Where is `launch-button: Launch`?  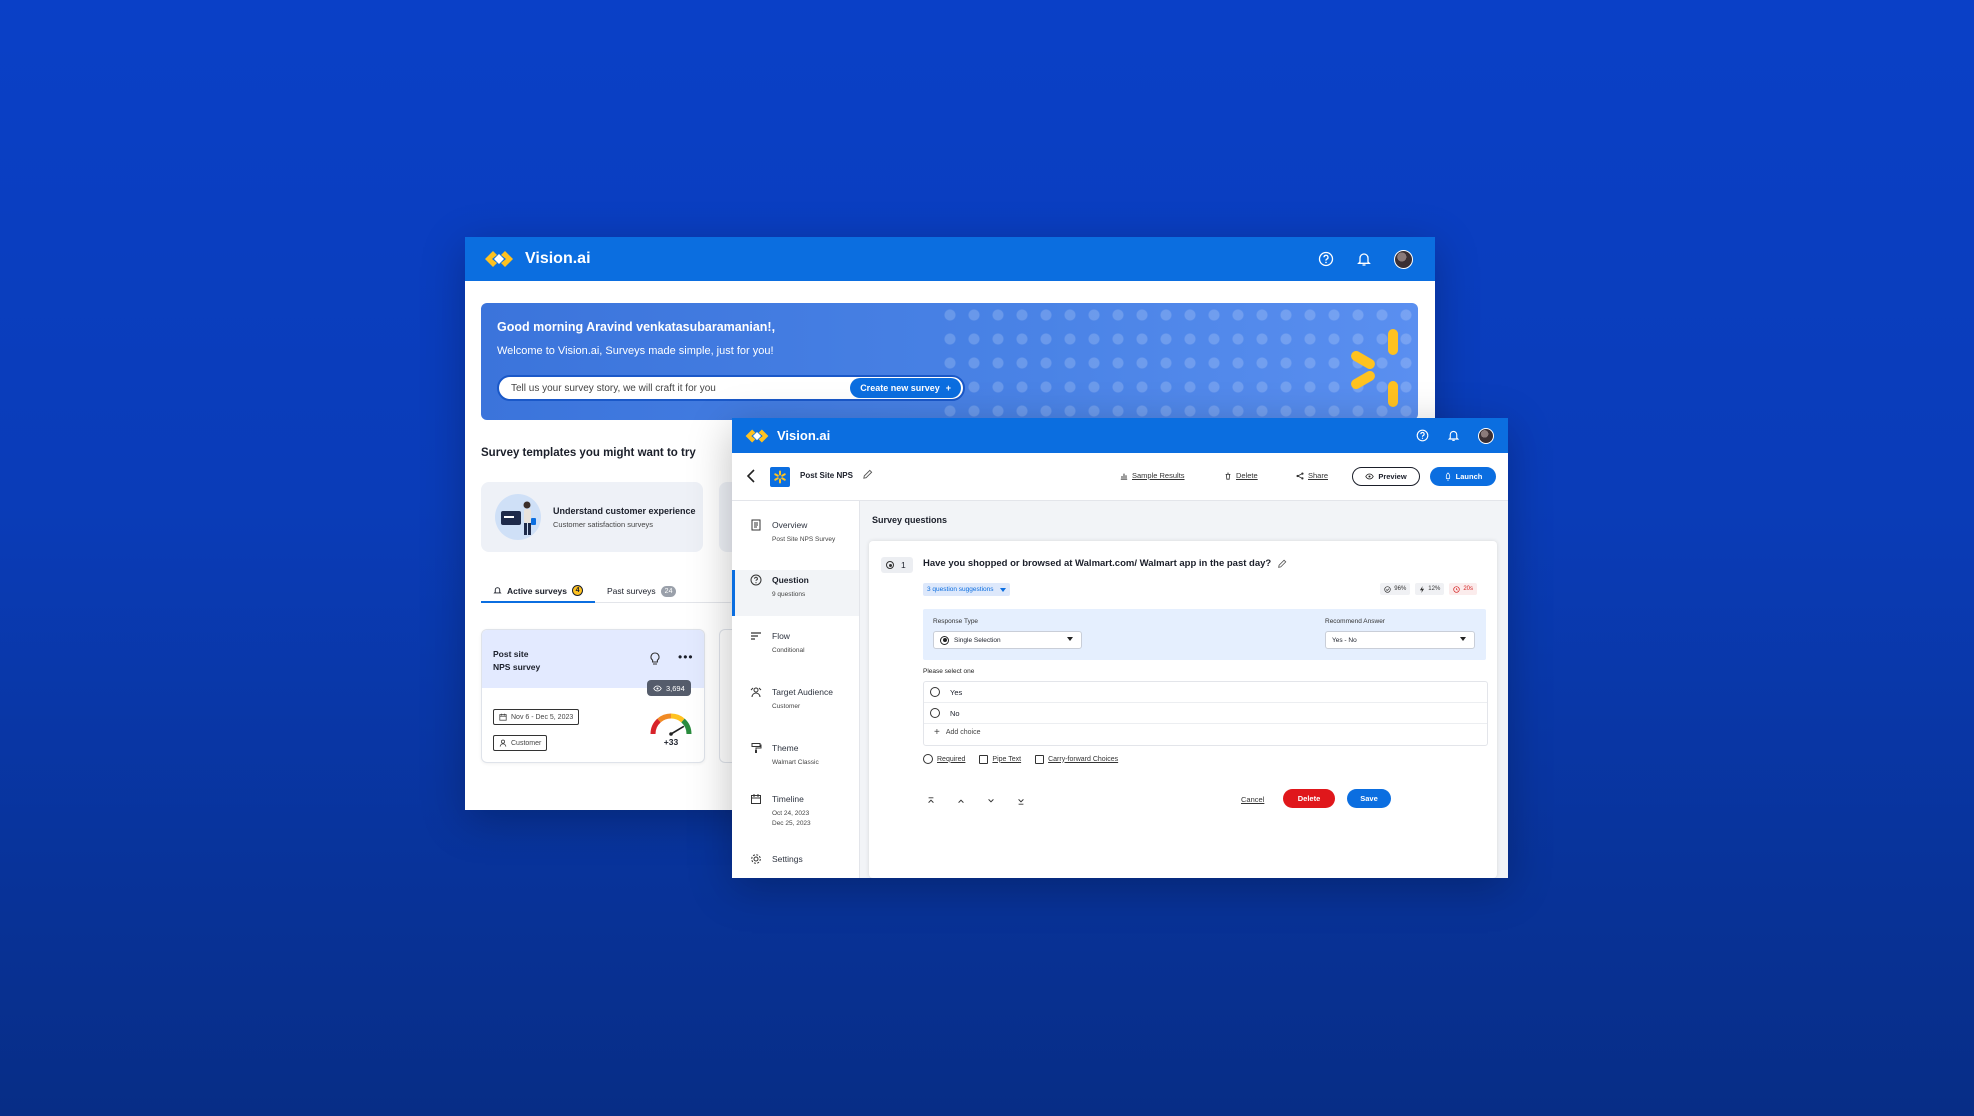
launch-button: Launch is located at coordinates (1463, 476).